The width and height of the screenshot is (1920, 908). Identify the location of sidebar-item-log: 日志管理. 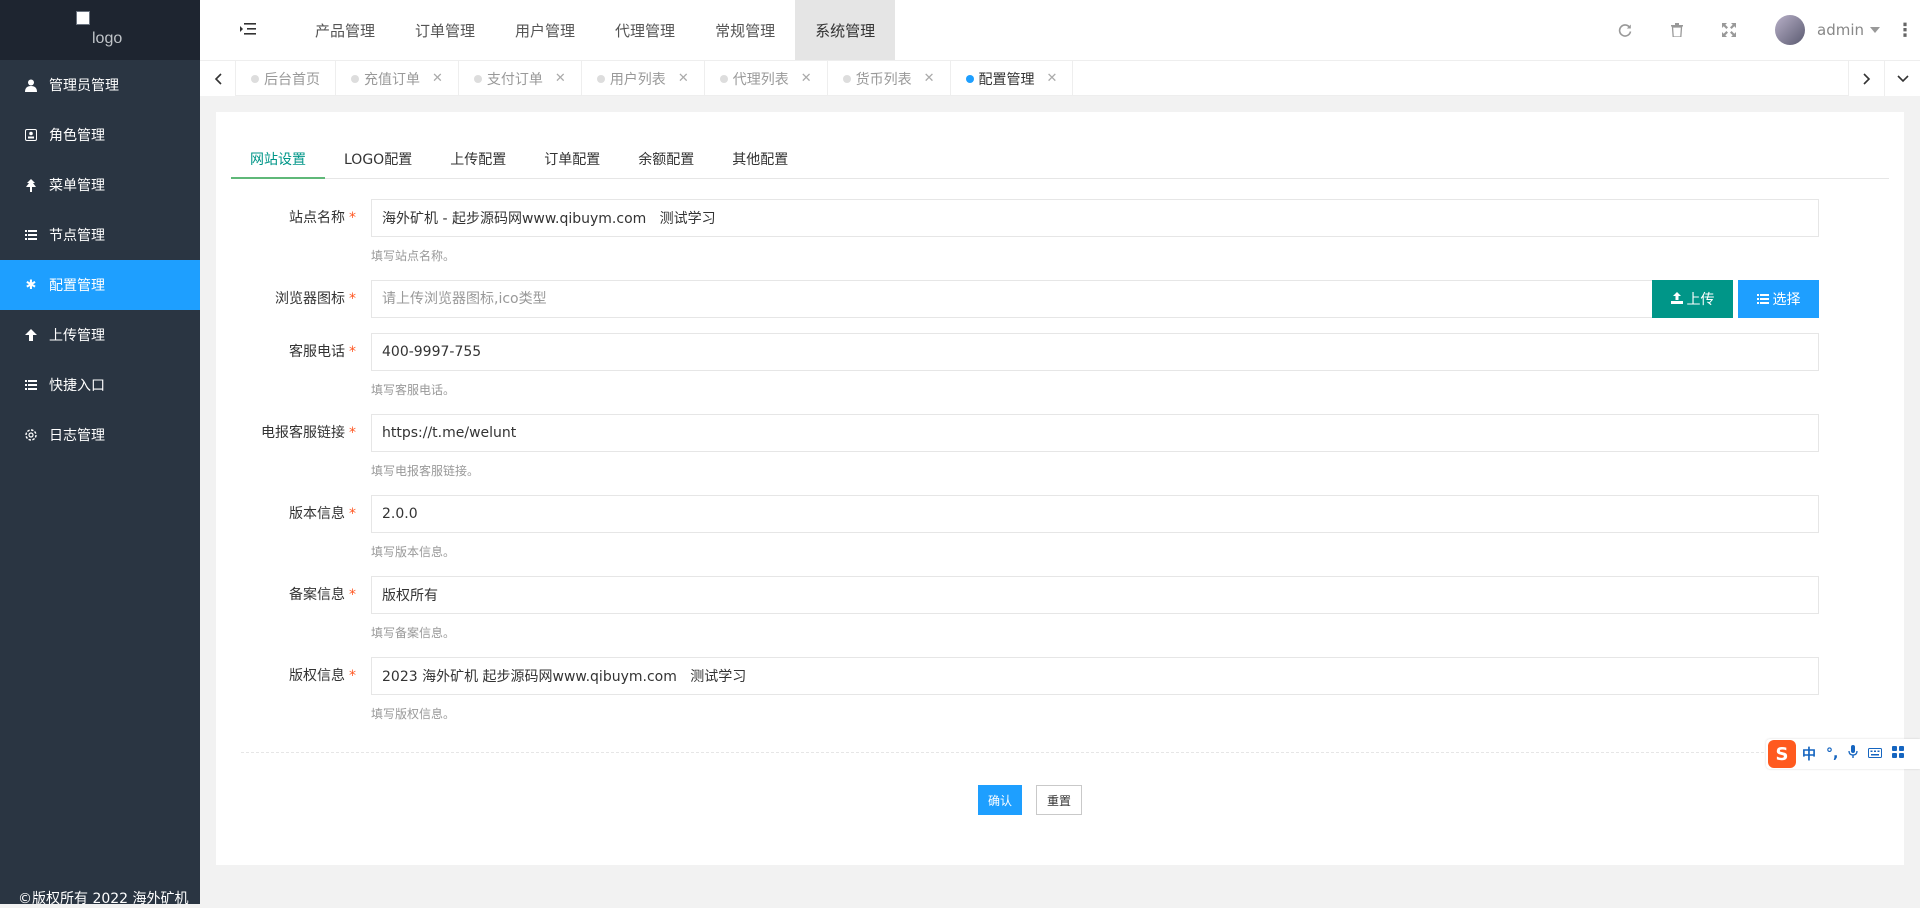
(100, 435).